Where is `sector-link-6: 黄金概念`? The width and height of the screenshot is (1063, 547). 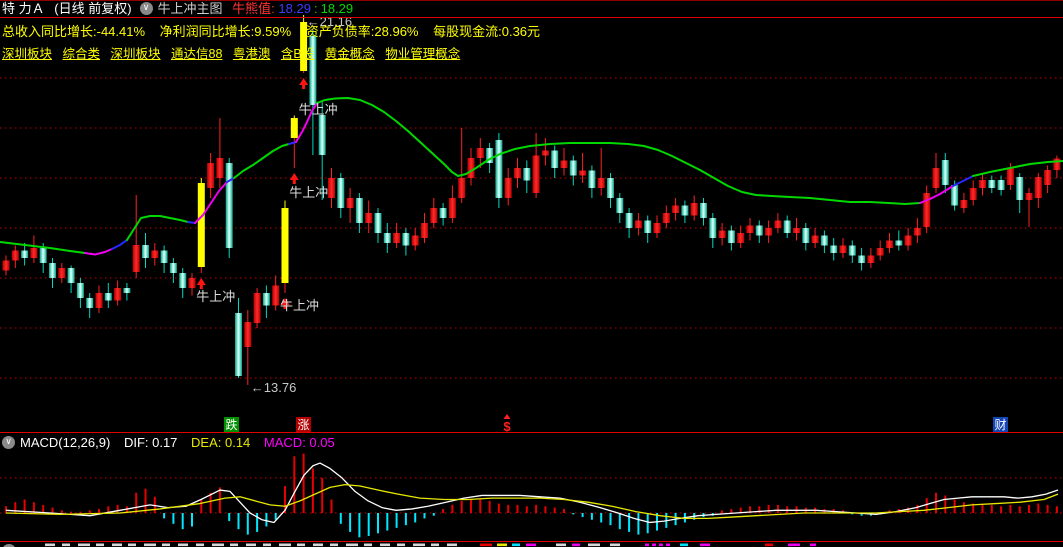
sector-link-6: 黄金概念 is located at coordinates (350, 54).